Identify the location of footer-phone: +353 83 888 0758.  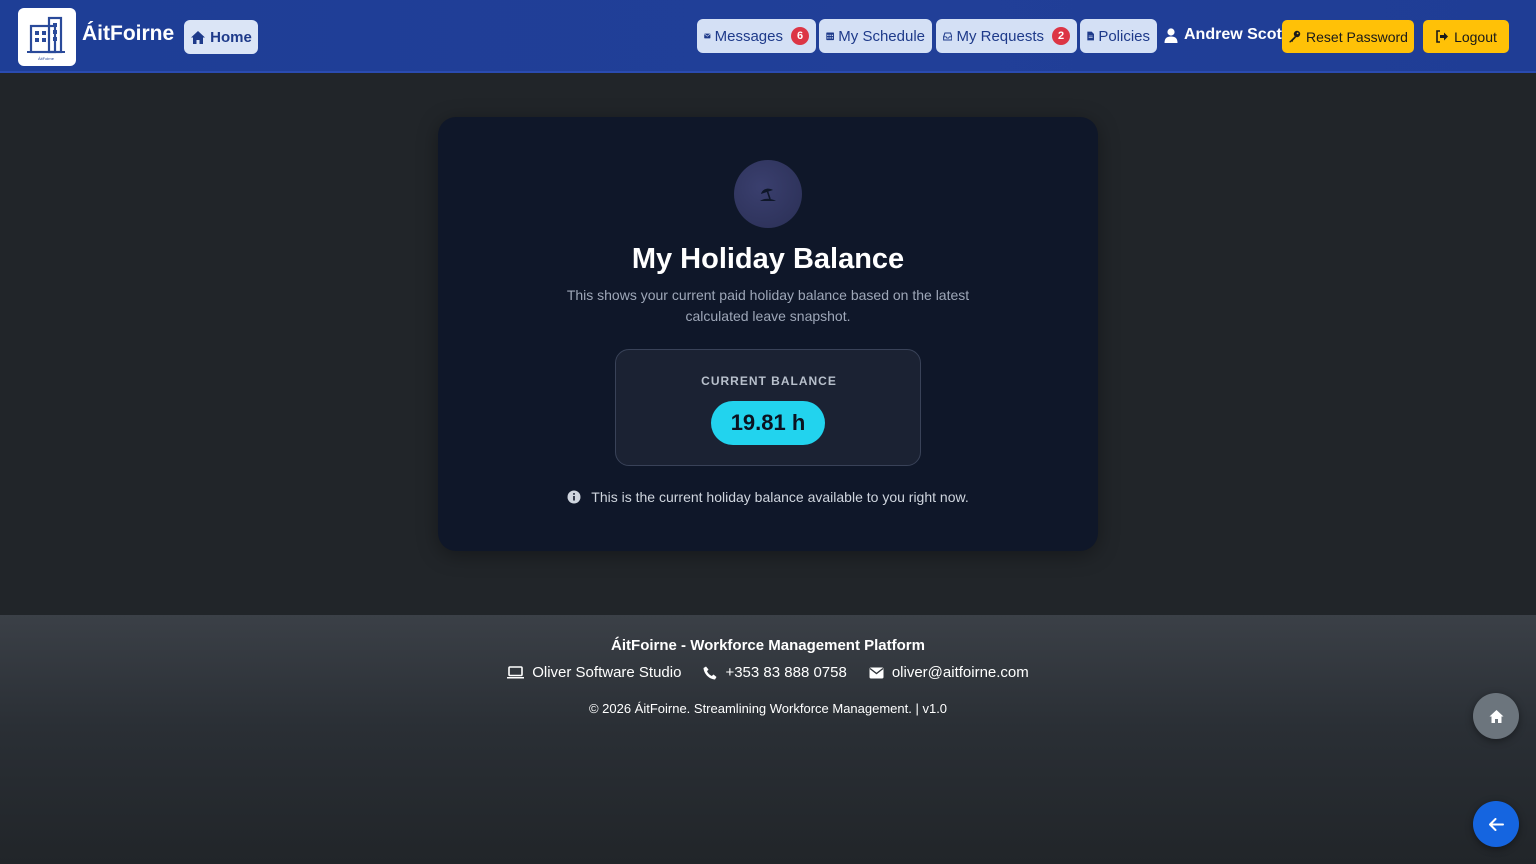
(775, 672).